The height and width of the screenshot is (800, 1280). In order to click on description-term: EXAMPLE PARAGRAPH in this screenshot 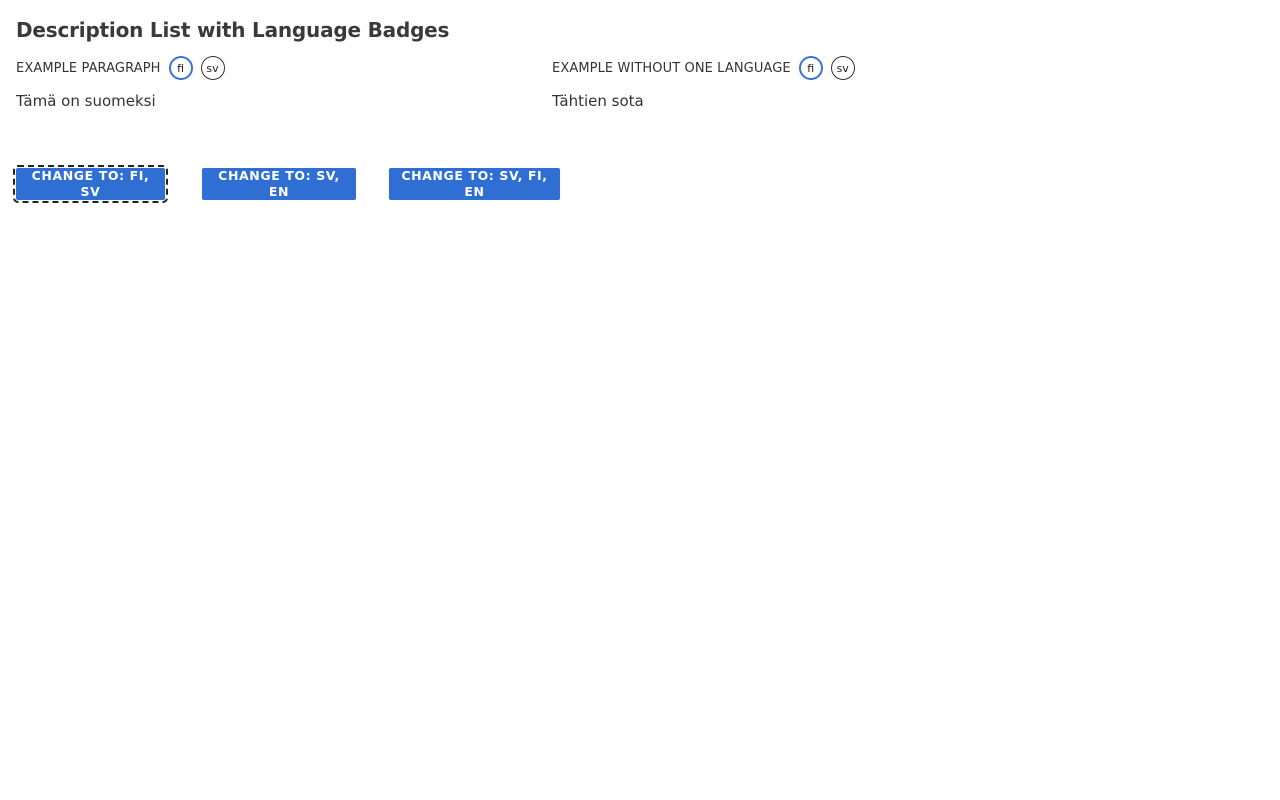, I will do `click(88, 68)`.